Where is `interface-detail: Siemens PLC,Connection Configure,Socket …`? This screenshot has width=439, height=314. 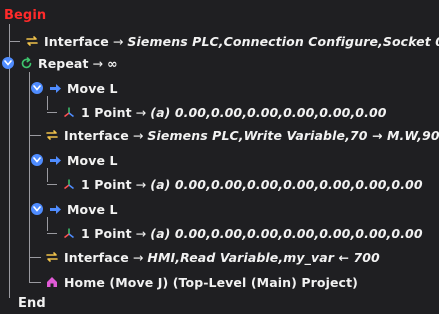
interface-detail: Siemens PLC,Connection Configure,Socket … is located at coordinates (283, 41).